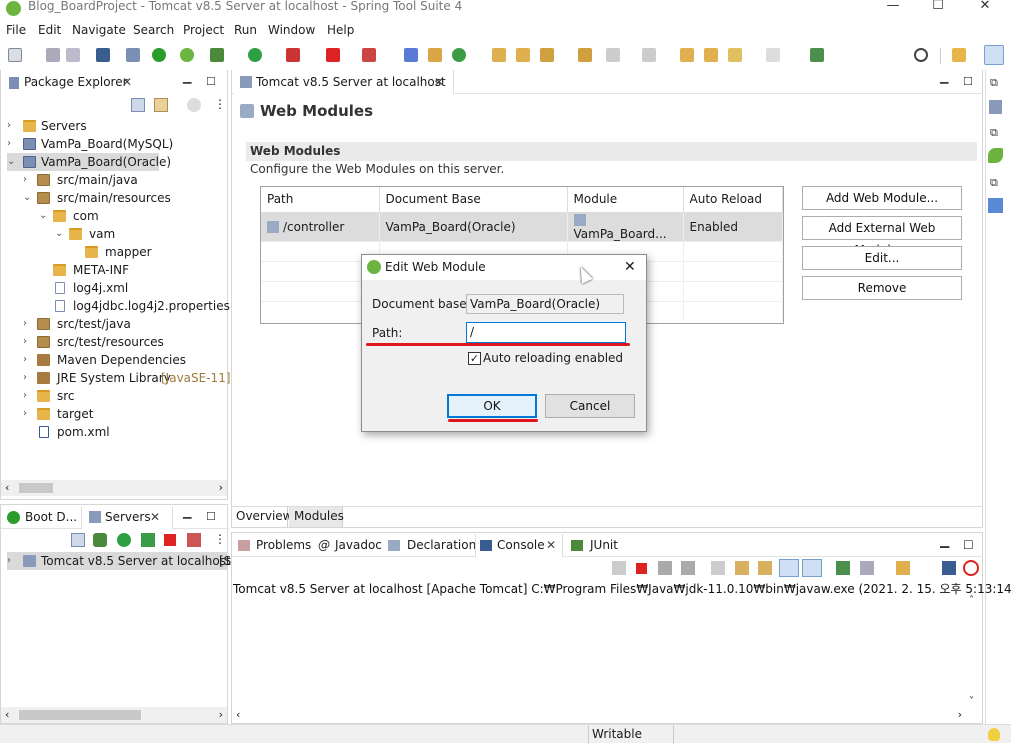 This screenshot has width=1011, height=744. I want to click on show-stdout-icon, so click(789, 568).